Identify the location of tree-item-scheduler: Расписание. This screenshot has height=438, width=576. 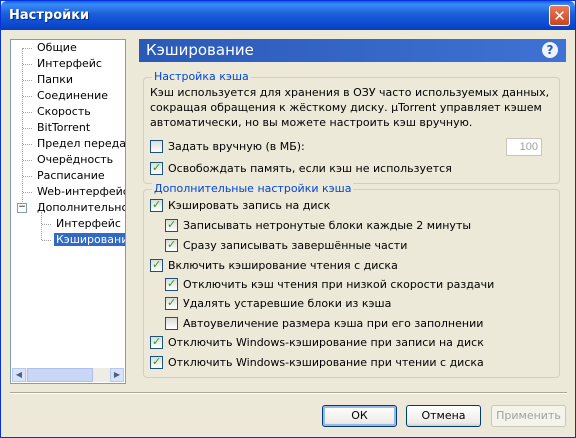
(71, 176).